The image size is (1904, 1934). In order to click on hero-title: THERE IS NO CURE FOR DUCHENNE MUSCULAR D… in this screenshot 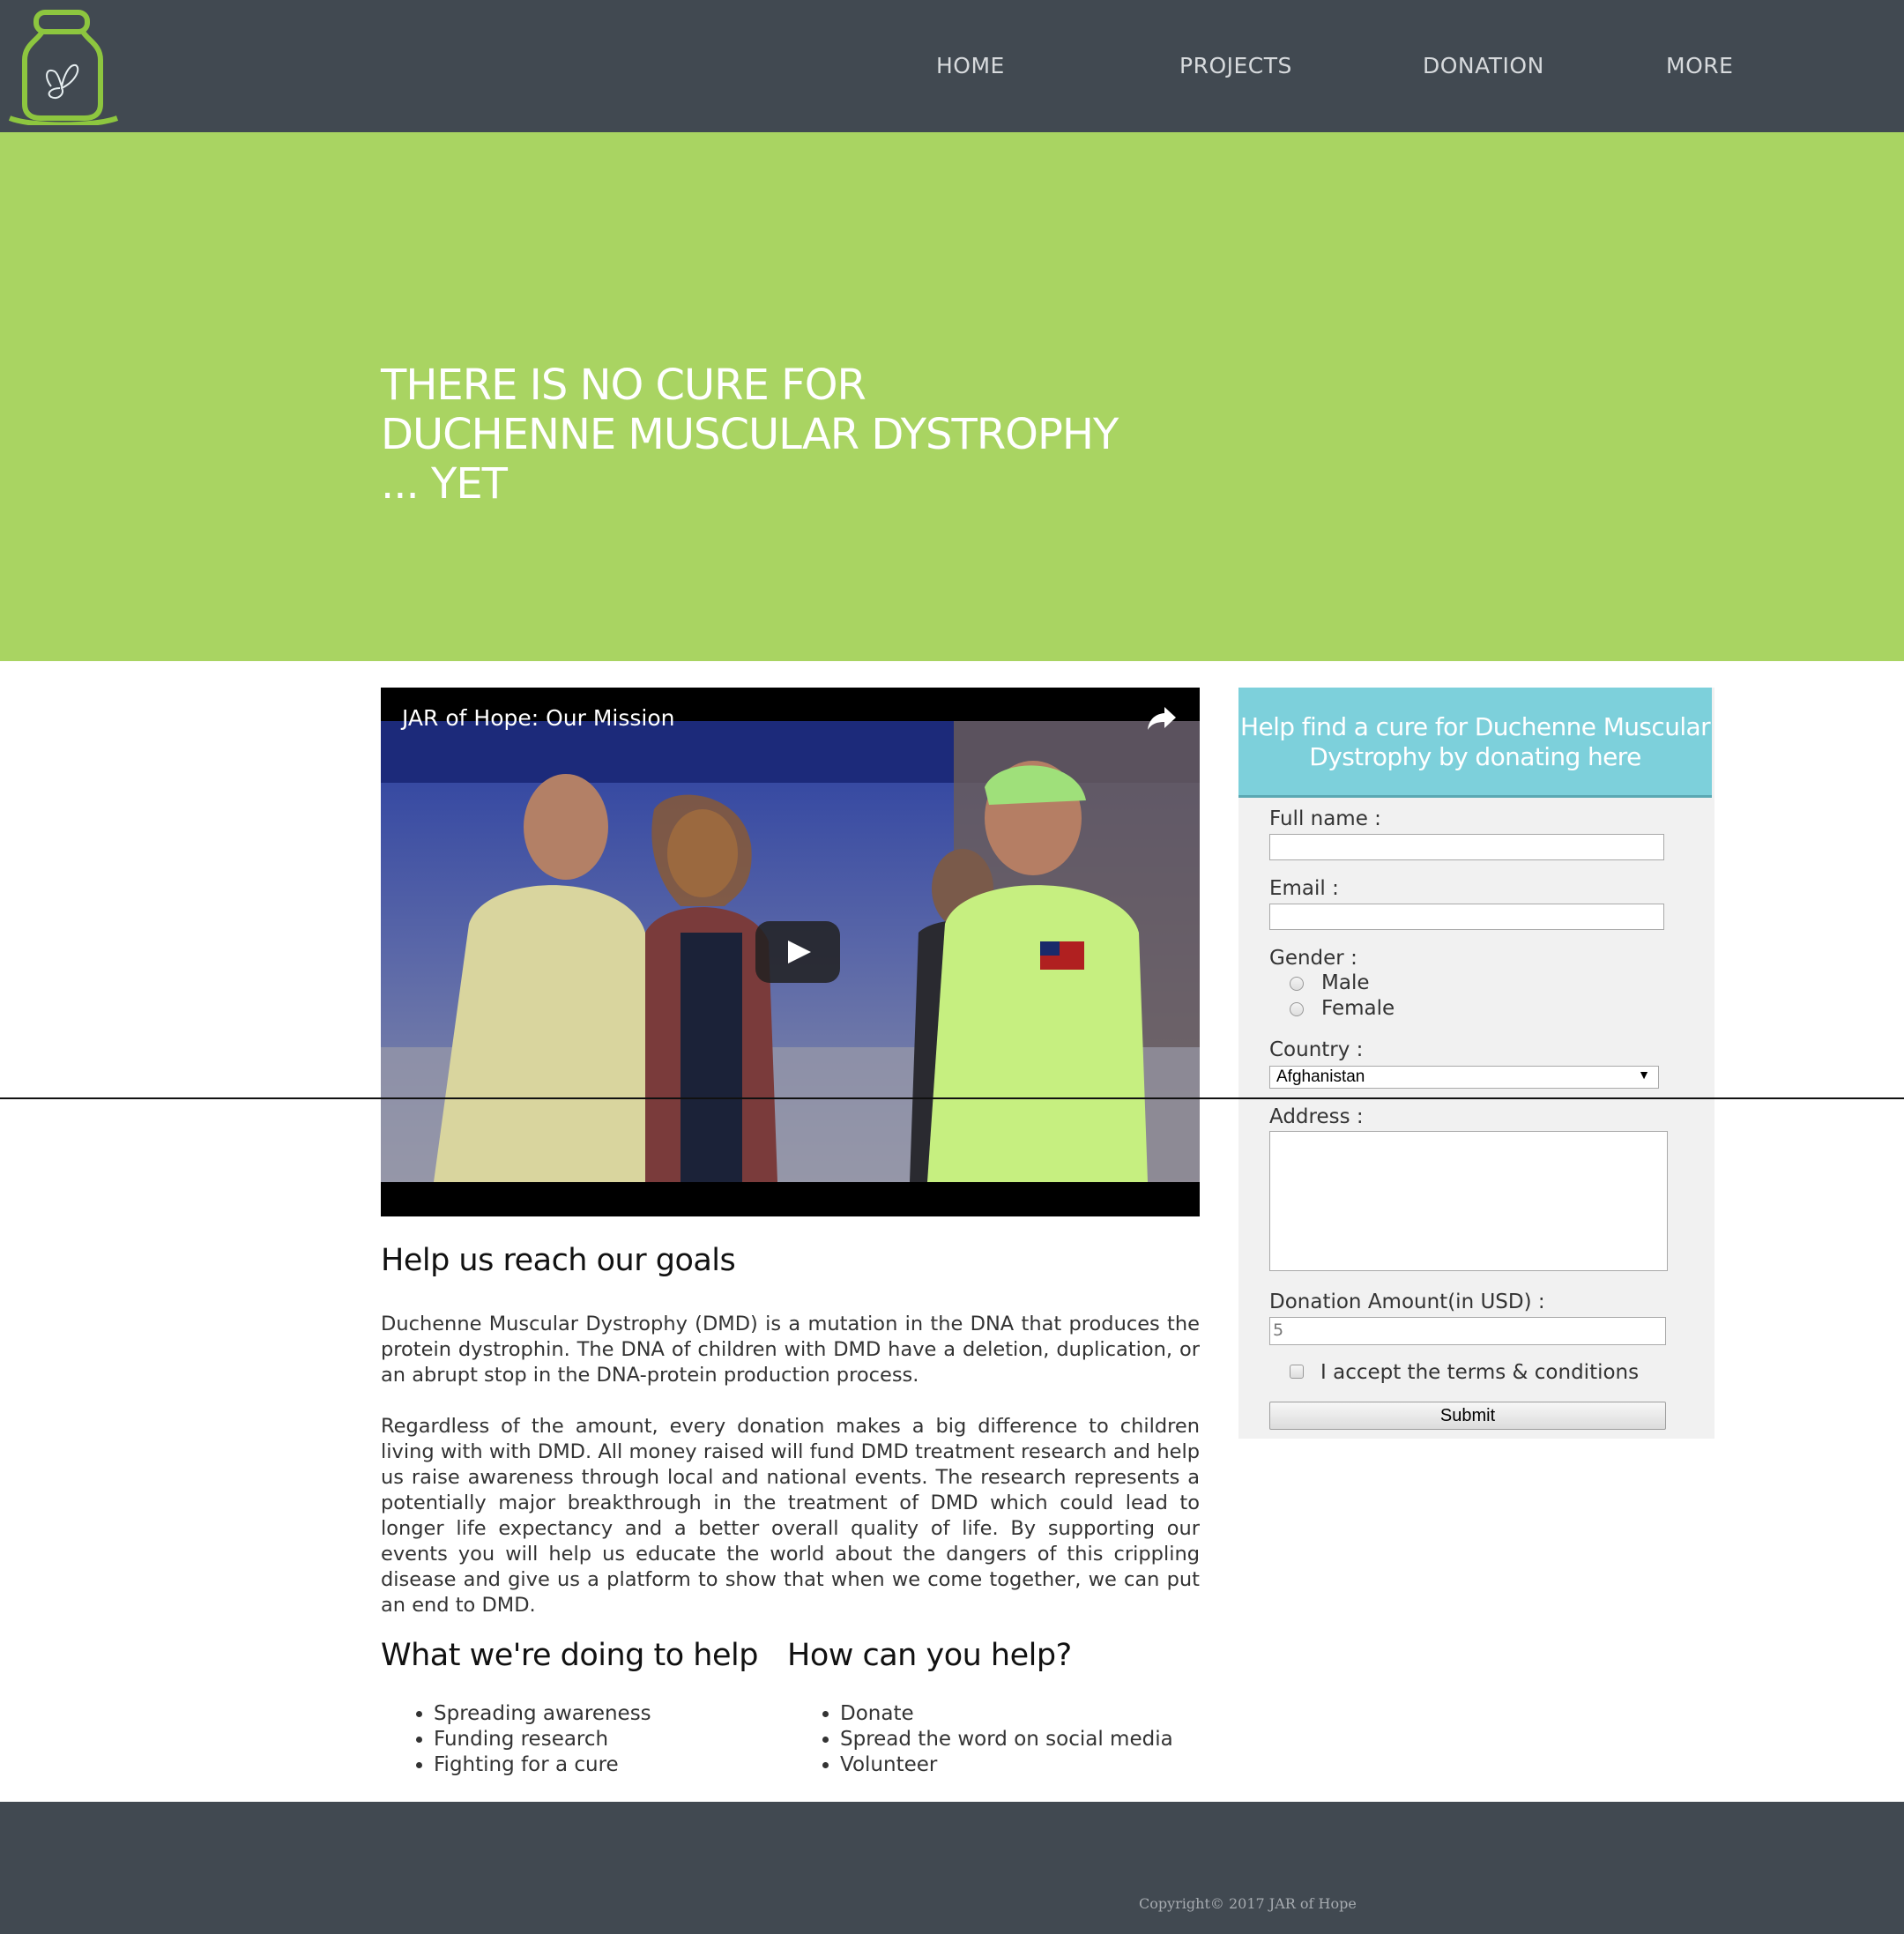, I will do `click(750, 435)`.